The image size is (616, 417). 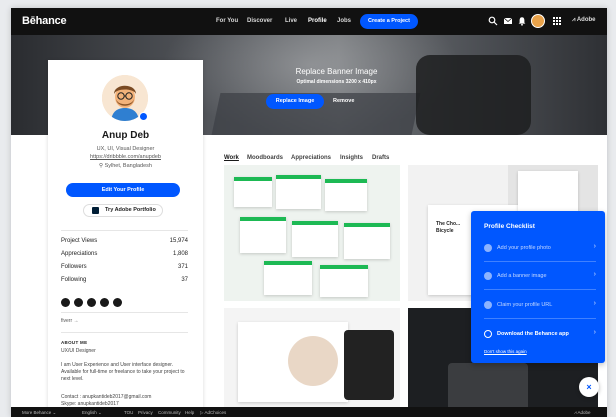 I want to click on checklist-item-profile-url: Claim your profile URL ›, so click(x=540, y=306).